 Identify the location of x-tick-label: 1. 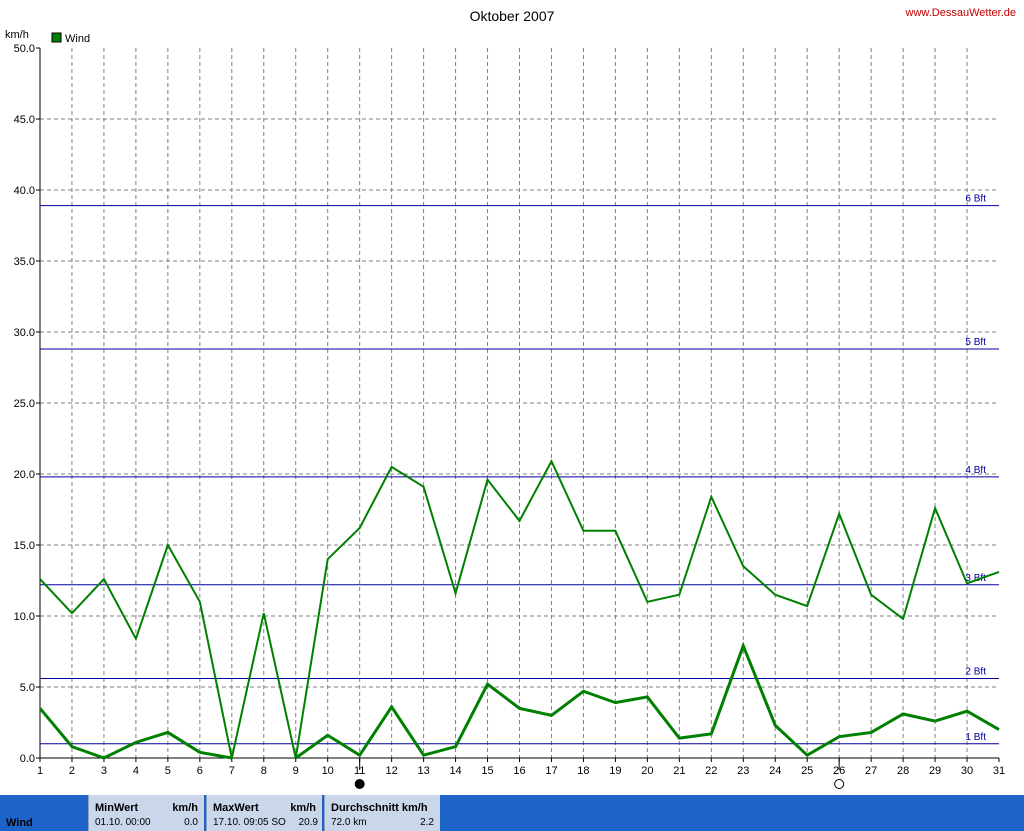
(40, 771).